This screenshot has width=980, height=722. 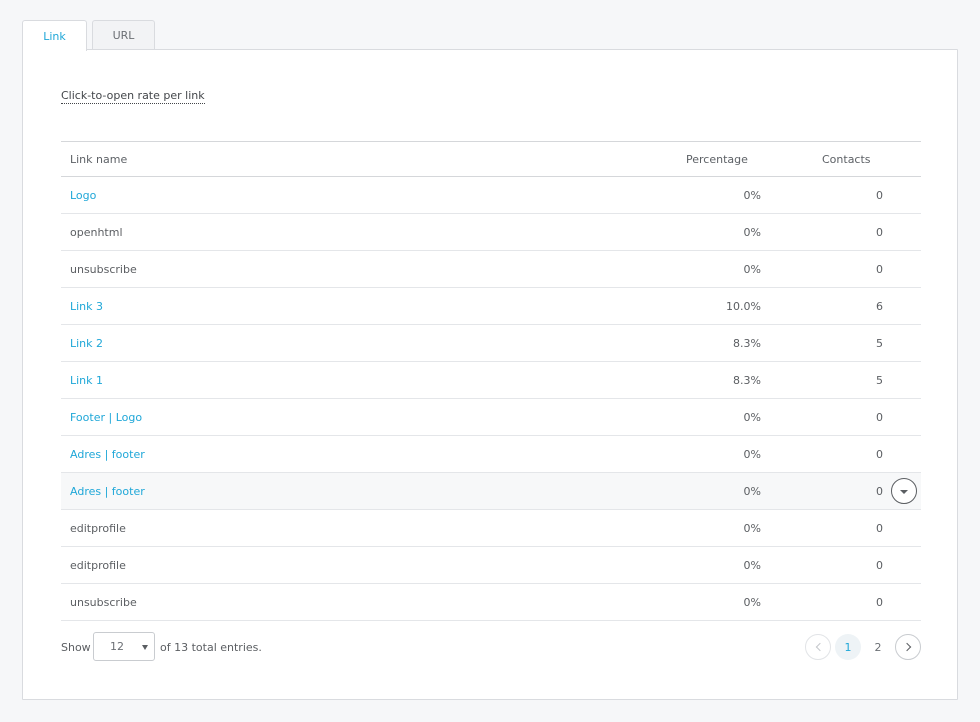 I want to click on panel-title: Click-to-open rate per link, so click(x=133, y=96).